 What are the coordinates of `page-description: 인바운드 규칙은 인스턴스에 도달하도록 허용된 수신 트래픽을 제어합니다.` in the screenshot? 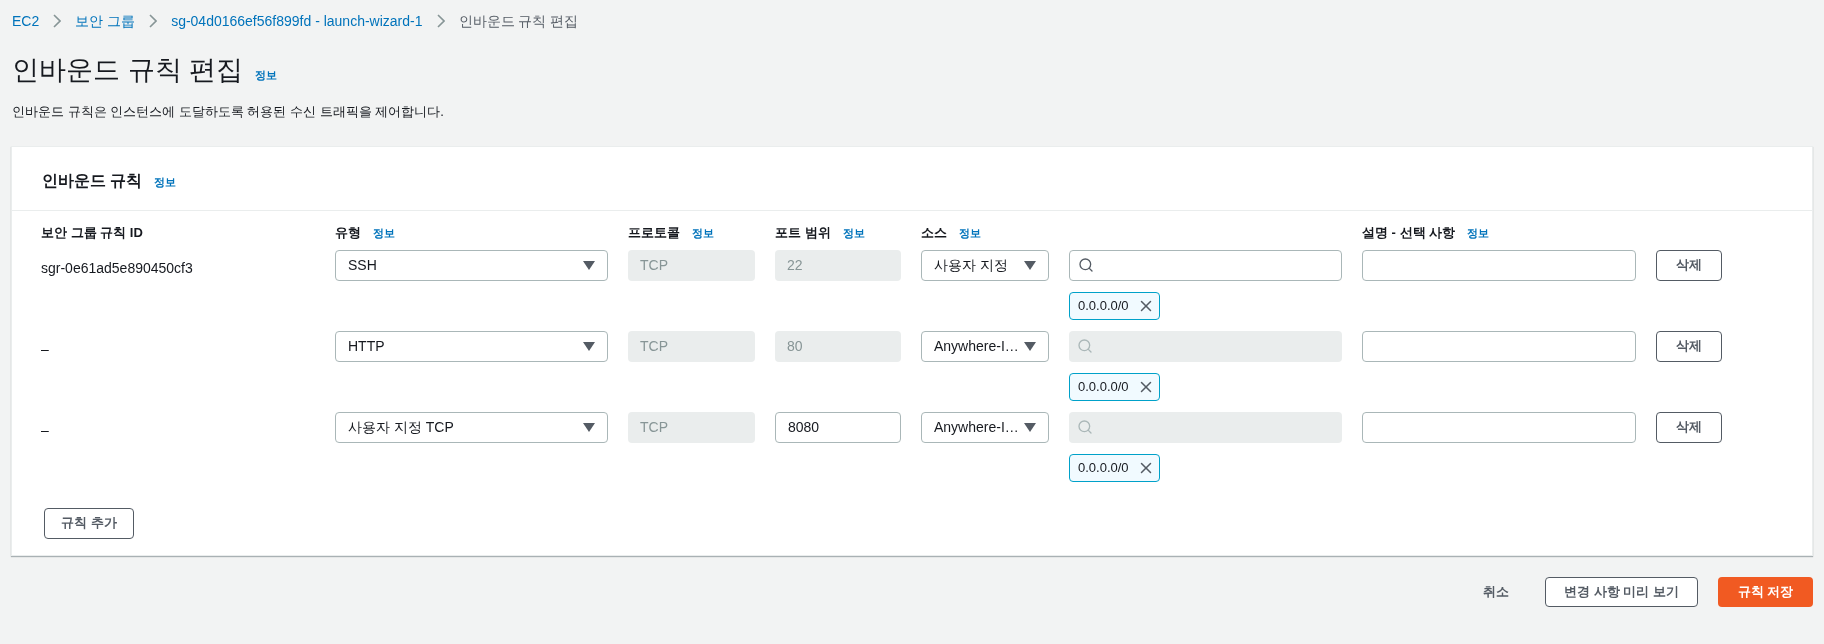 It's located at (228, 112).